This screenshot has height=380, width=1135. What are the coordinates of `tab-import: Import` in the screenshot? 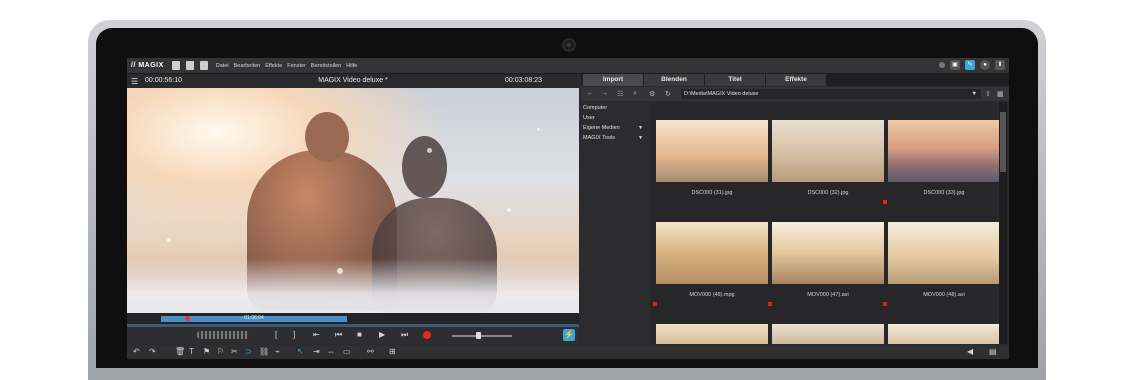 It's located at (613, 80).